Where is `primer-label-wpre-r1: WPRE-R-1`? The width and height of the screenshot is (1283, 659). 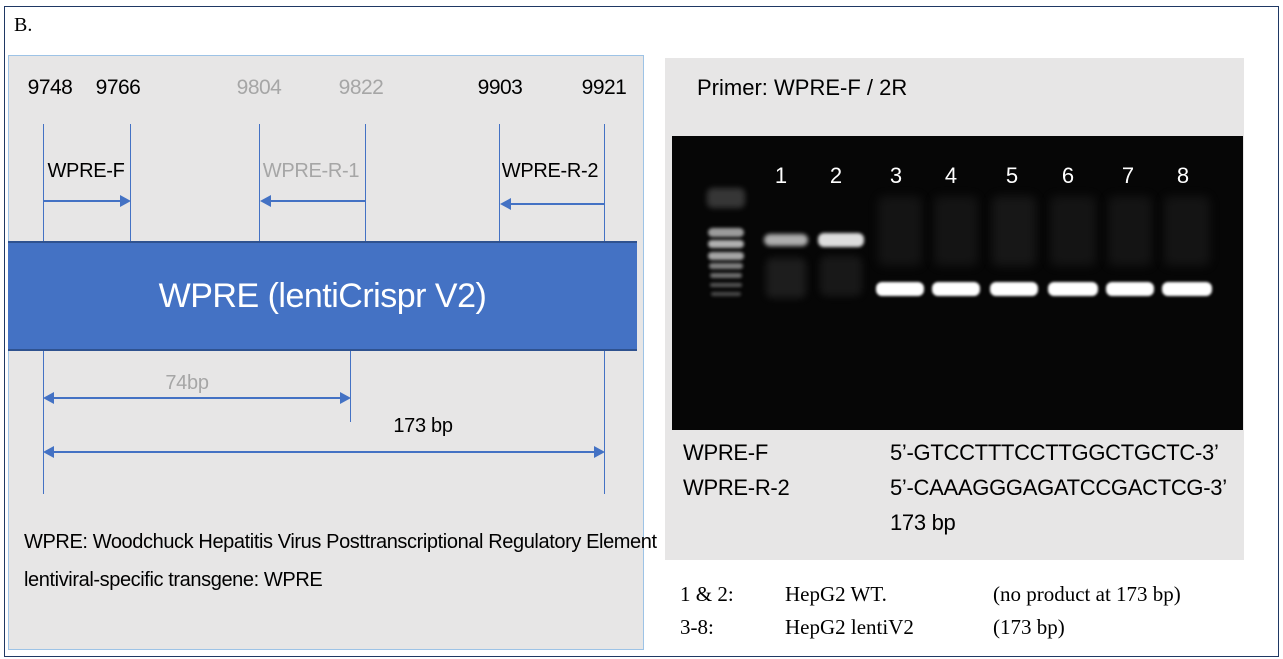 primer-label-wpre-r1: WPRE-R-1 is located at coordinates (311, 171).